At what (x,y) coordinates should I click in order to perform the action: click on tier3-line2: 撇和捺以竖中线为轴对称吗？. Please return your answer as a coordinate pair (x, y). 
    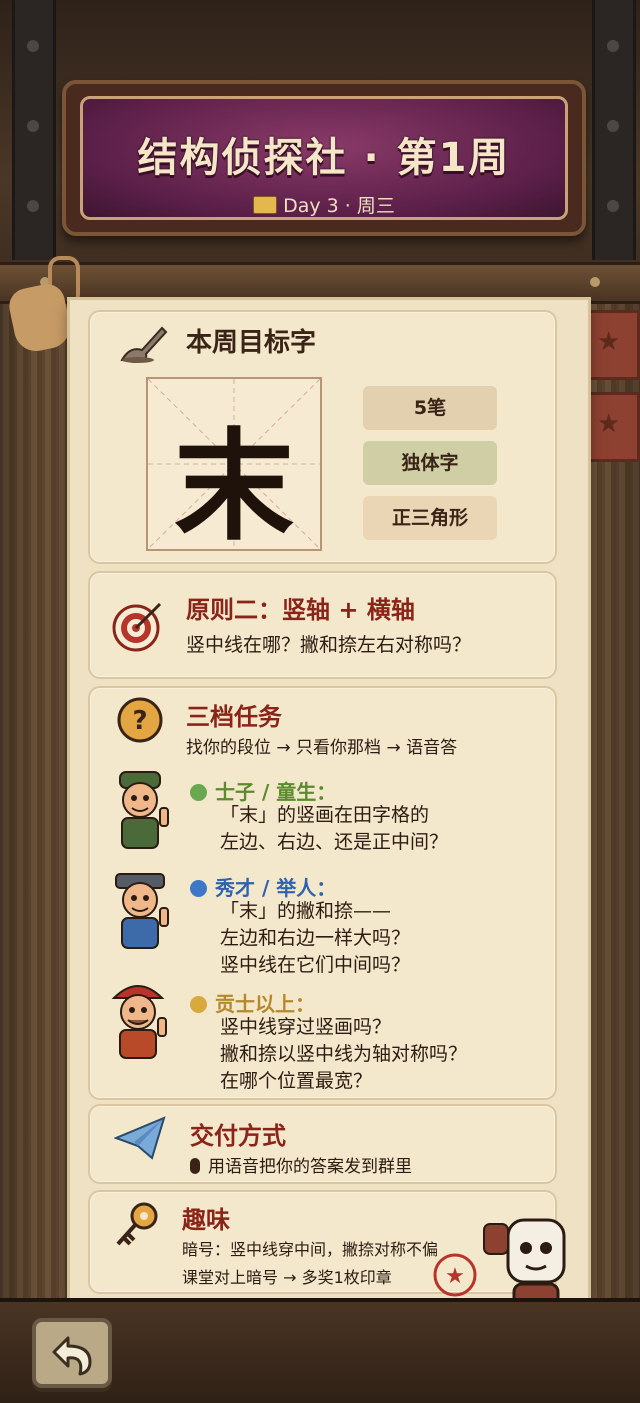
    Looking at the image, I should click on (344, 1054).